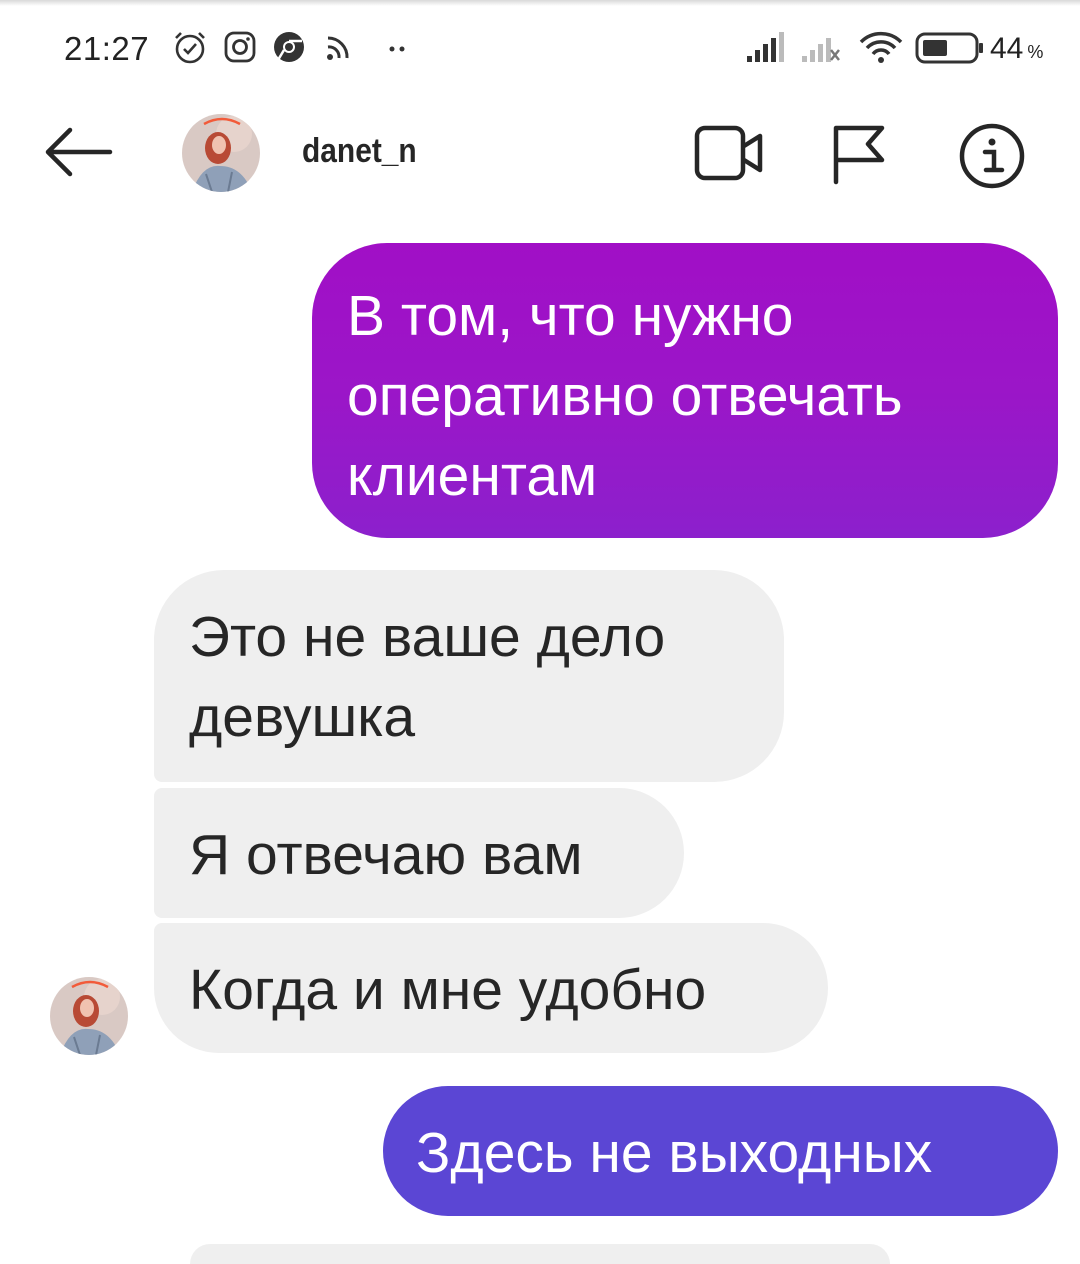  I want to click on message-bubble-received: Когда и мне удобно, so click(491, 988).